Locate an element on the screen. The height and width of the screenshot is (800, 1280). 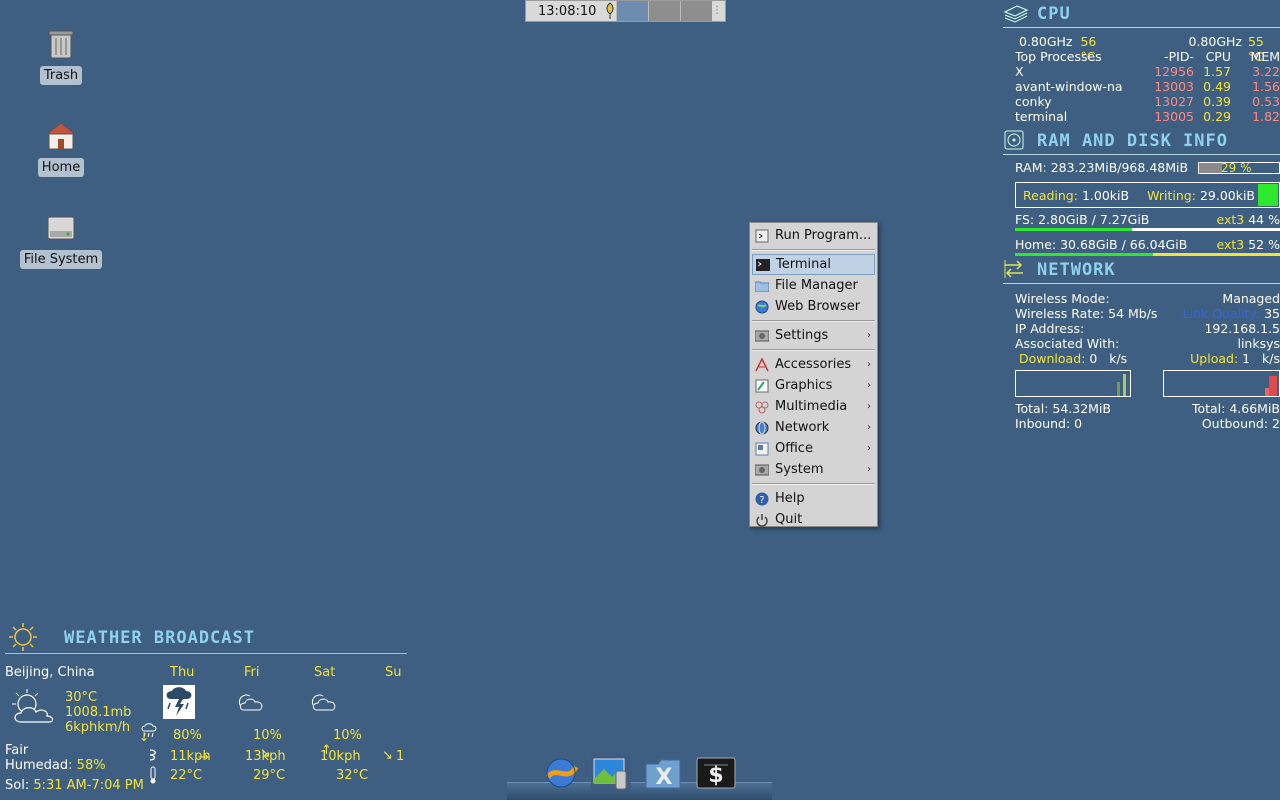
writing-label: Writing: is located at coordinates (1171, 195).